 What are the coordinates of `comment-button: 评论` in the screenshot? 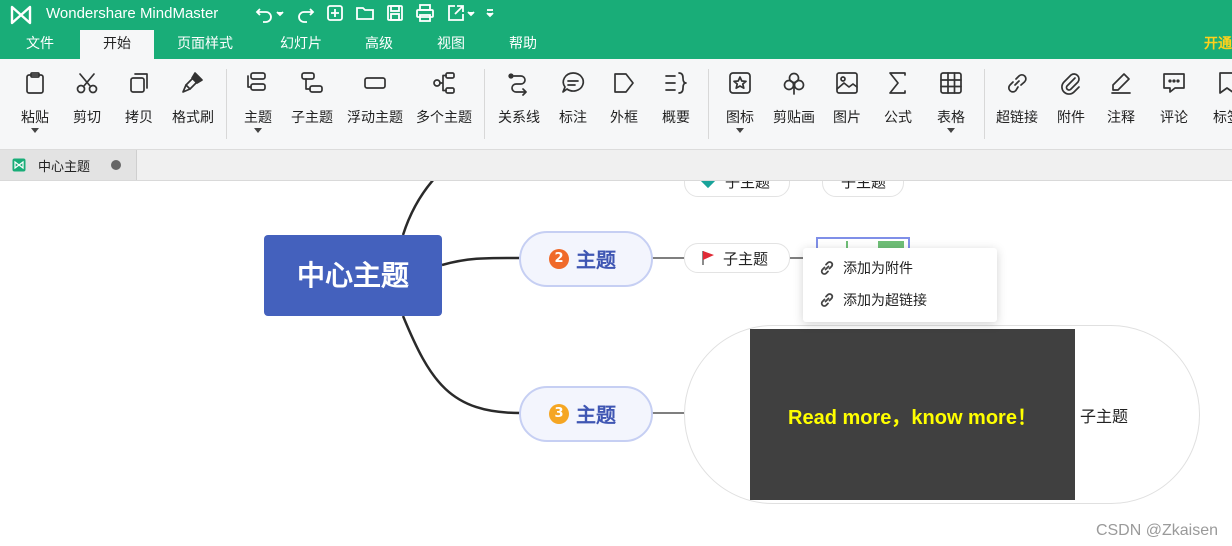 It's located at (1174, 104).